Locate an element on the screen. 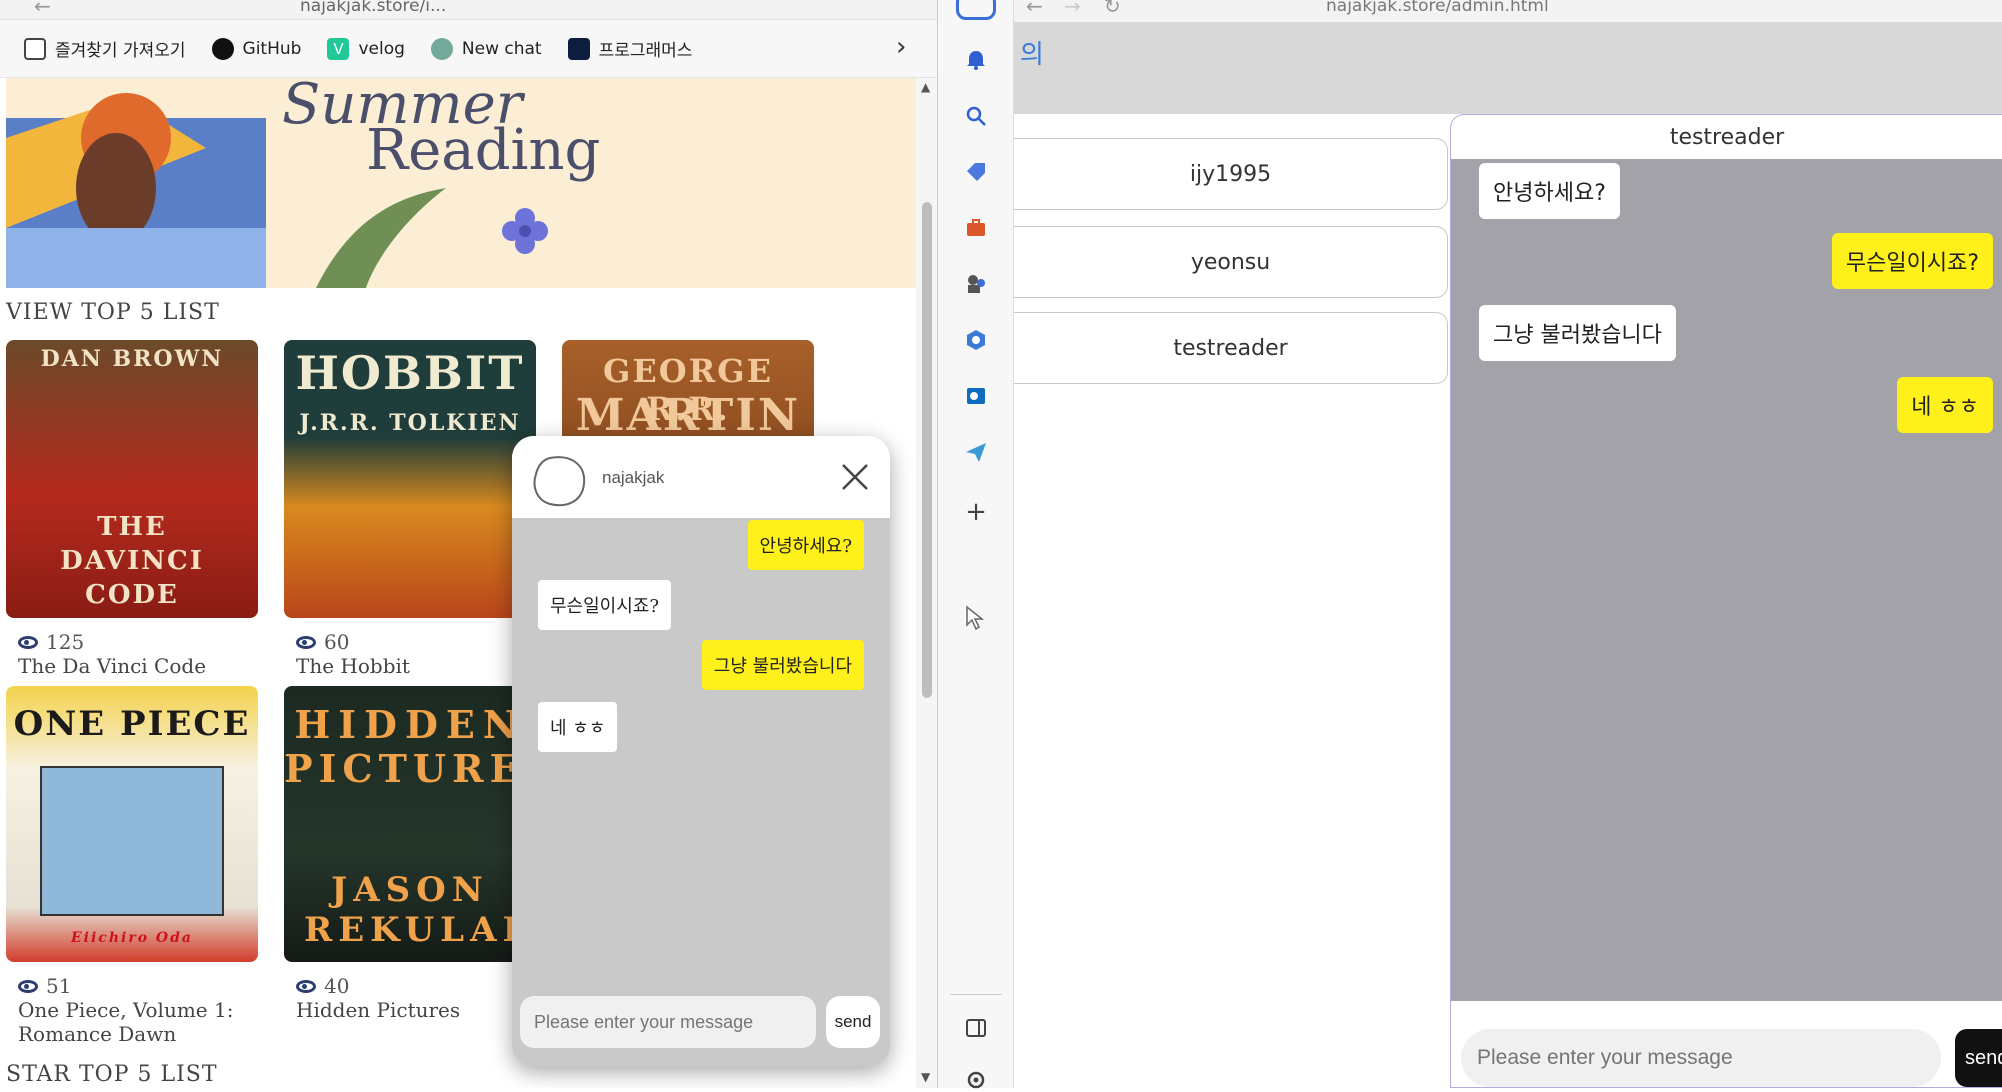 This screenshot has height=1092, width=2002. bookmark-label: 프로그래머스 is located at coordinates (645, 51).